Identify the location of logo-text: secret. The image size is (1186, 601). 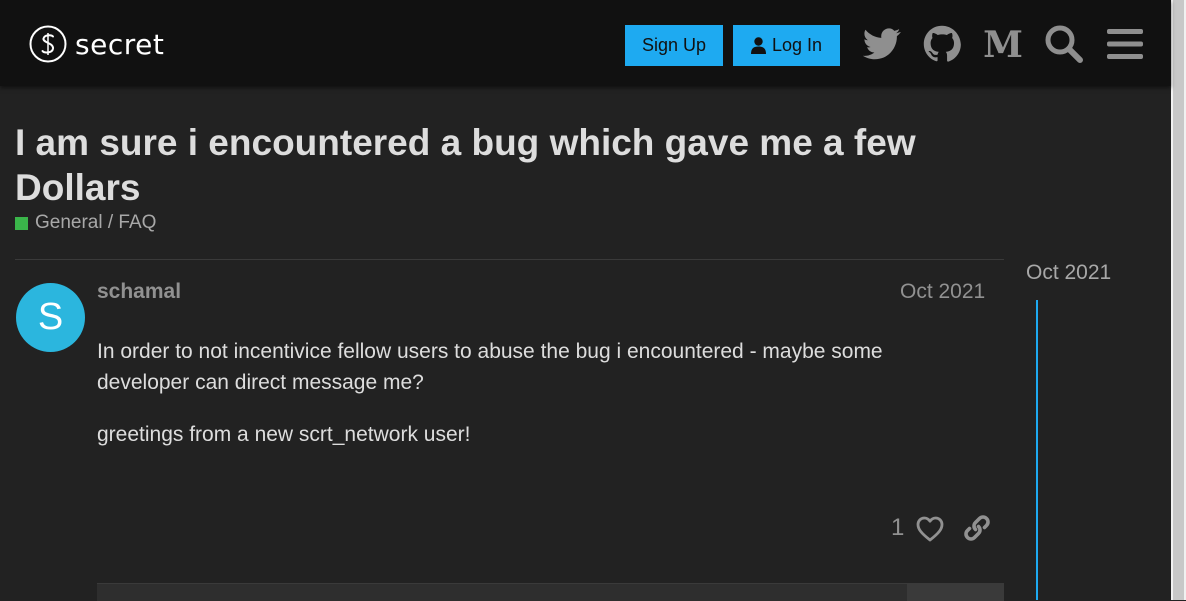
(120, 44).